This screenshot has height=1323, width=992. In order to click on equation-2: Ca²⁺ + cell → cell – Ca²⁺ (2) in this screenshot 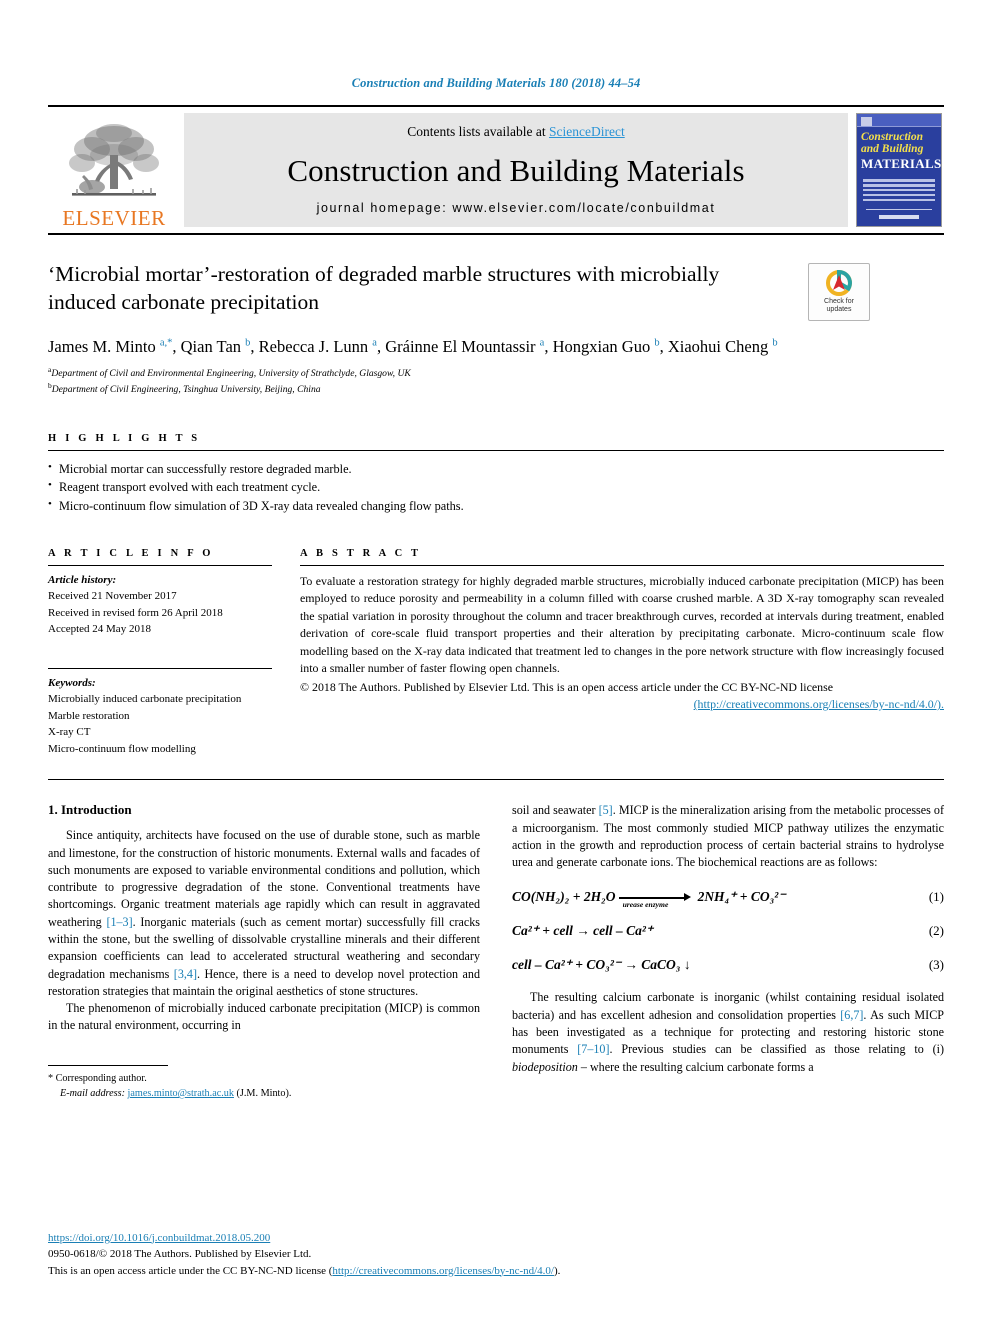, I will do `click(728, 931)`.